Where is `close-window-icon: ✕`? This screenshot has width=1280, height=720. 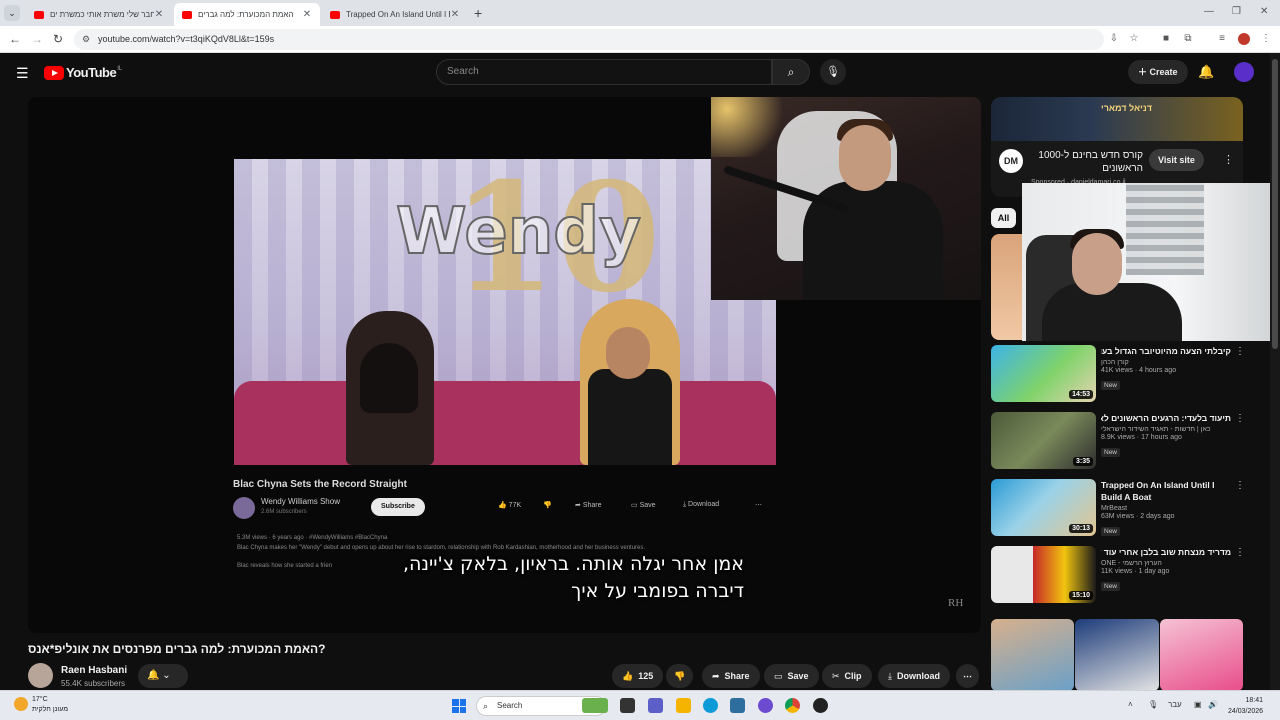 close-window-icon: ✕ is located at coordinates (1264, 11).